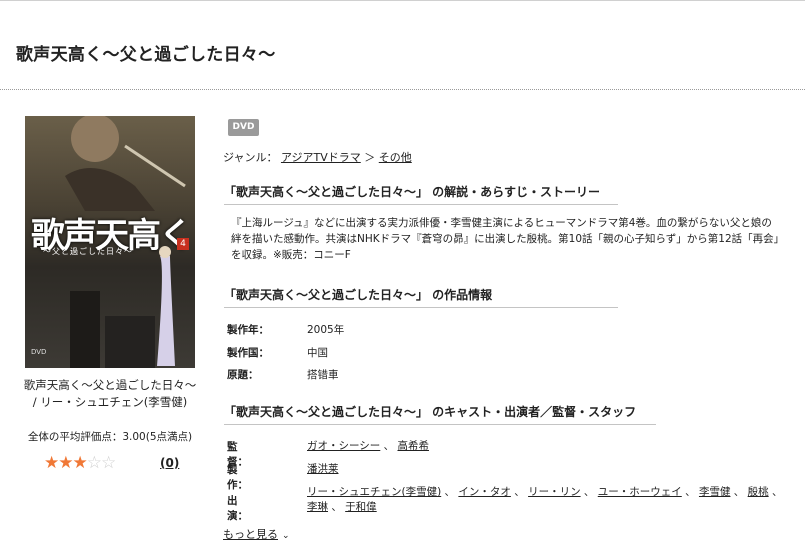 This screenshot has width=805, height=558. I want to click on top-border, so click(402, 0).